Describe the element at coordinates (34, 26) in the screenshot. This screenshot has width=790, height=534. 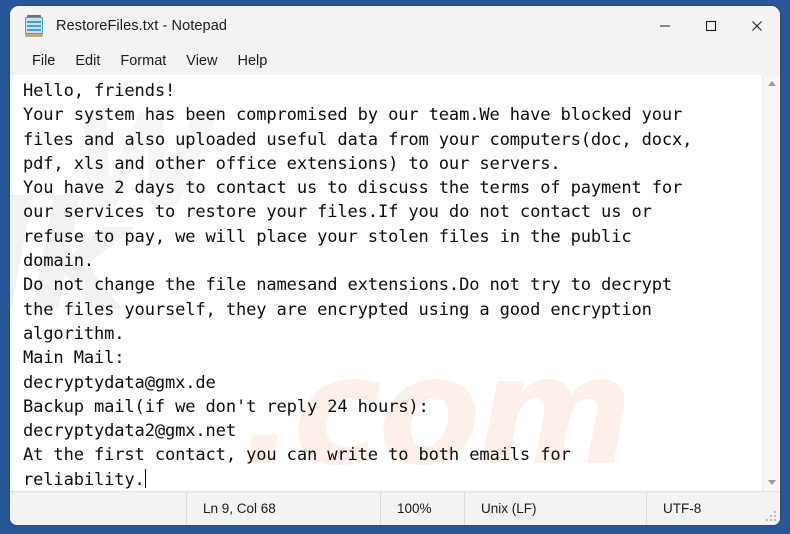
I see `notepad-icon` at that location.